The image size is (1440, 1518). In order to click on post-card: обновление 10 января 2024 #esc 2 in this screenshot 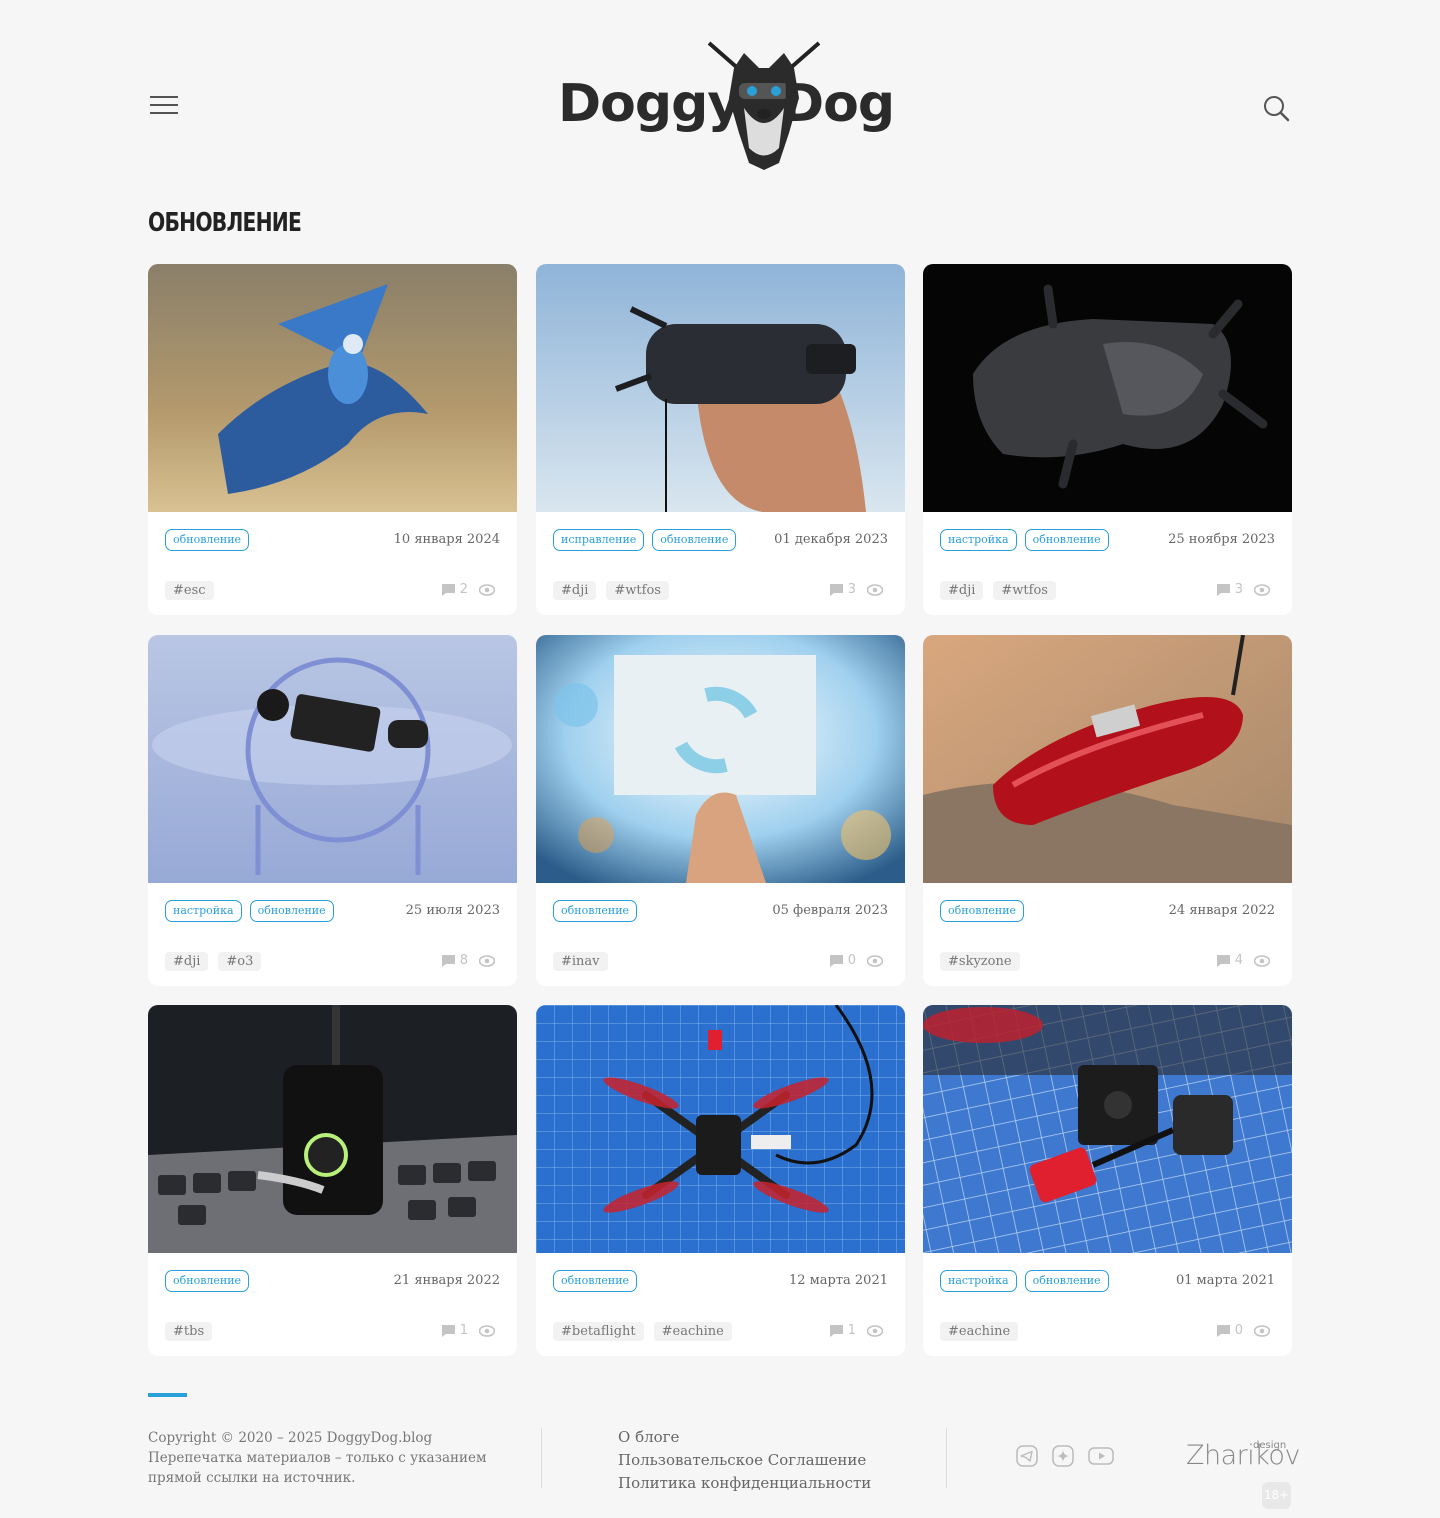, I will do `click(332, 439)`.